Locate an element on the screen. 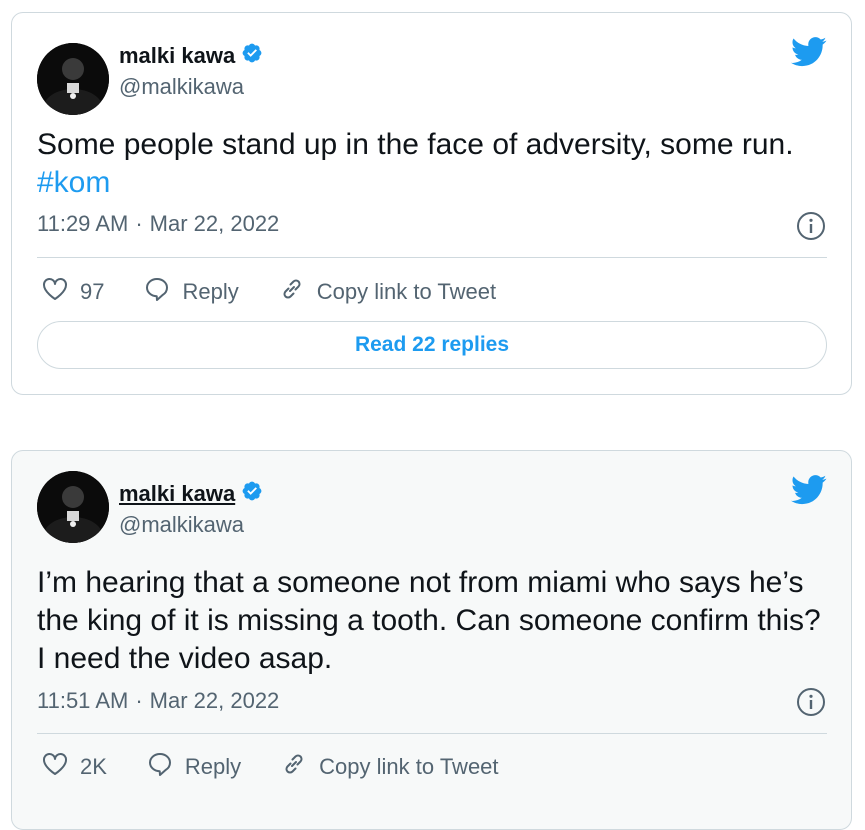 This screenshot has height=830, width=865. tweet-timestamp: 11:51 AM · Mar 22, 2022 is located at coordinates (158, 701).